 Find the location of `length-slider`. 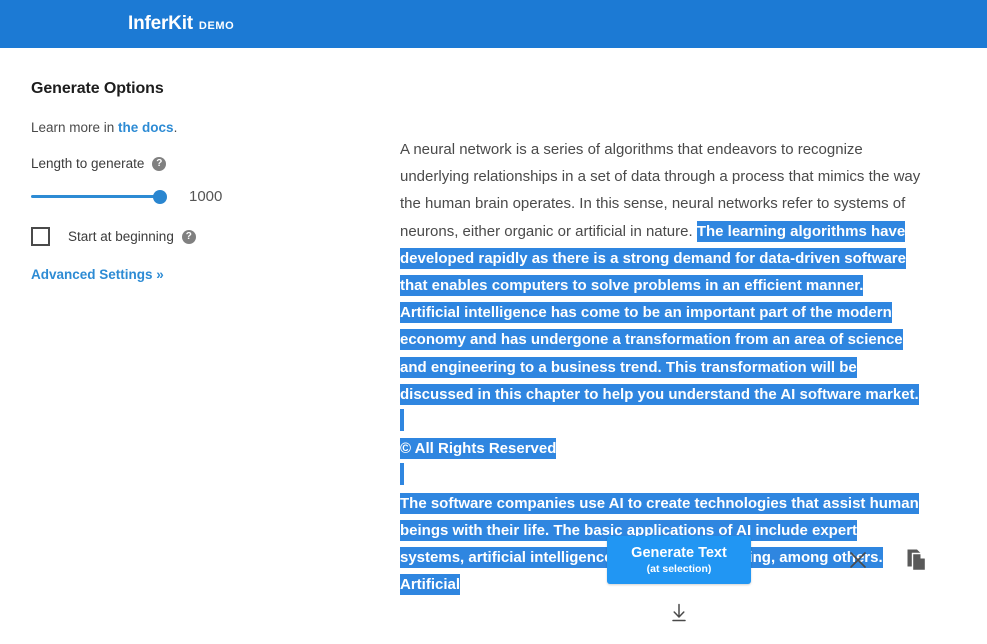

length-slider is located at coordinates (99, 197).